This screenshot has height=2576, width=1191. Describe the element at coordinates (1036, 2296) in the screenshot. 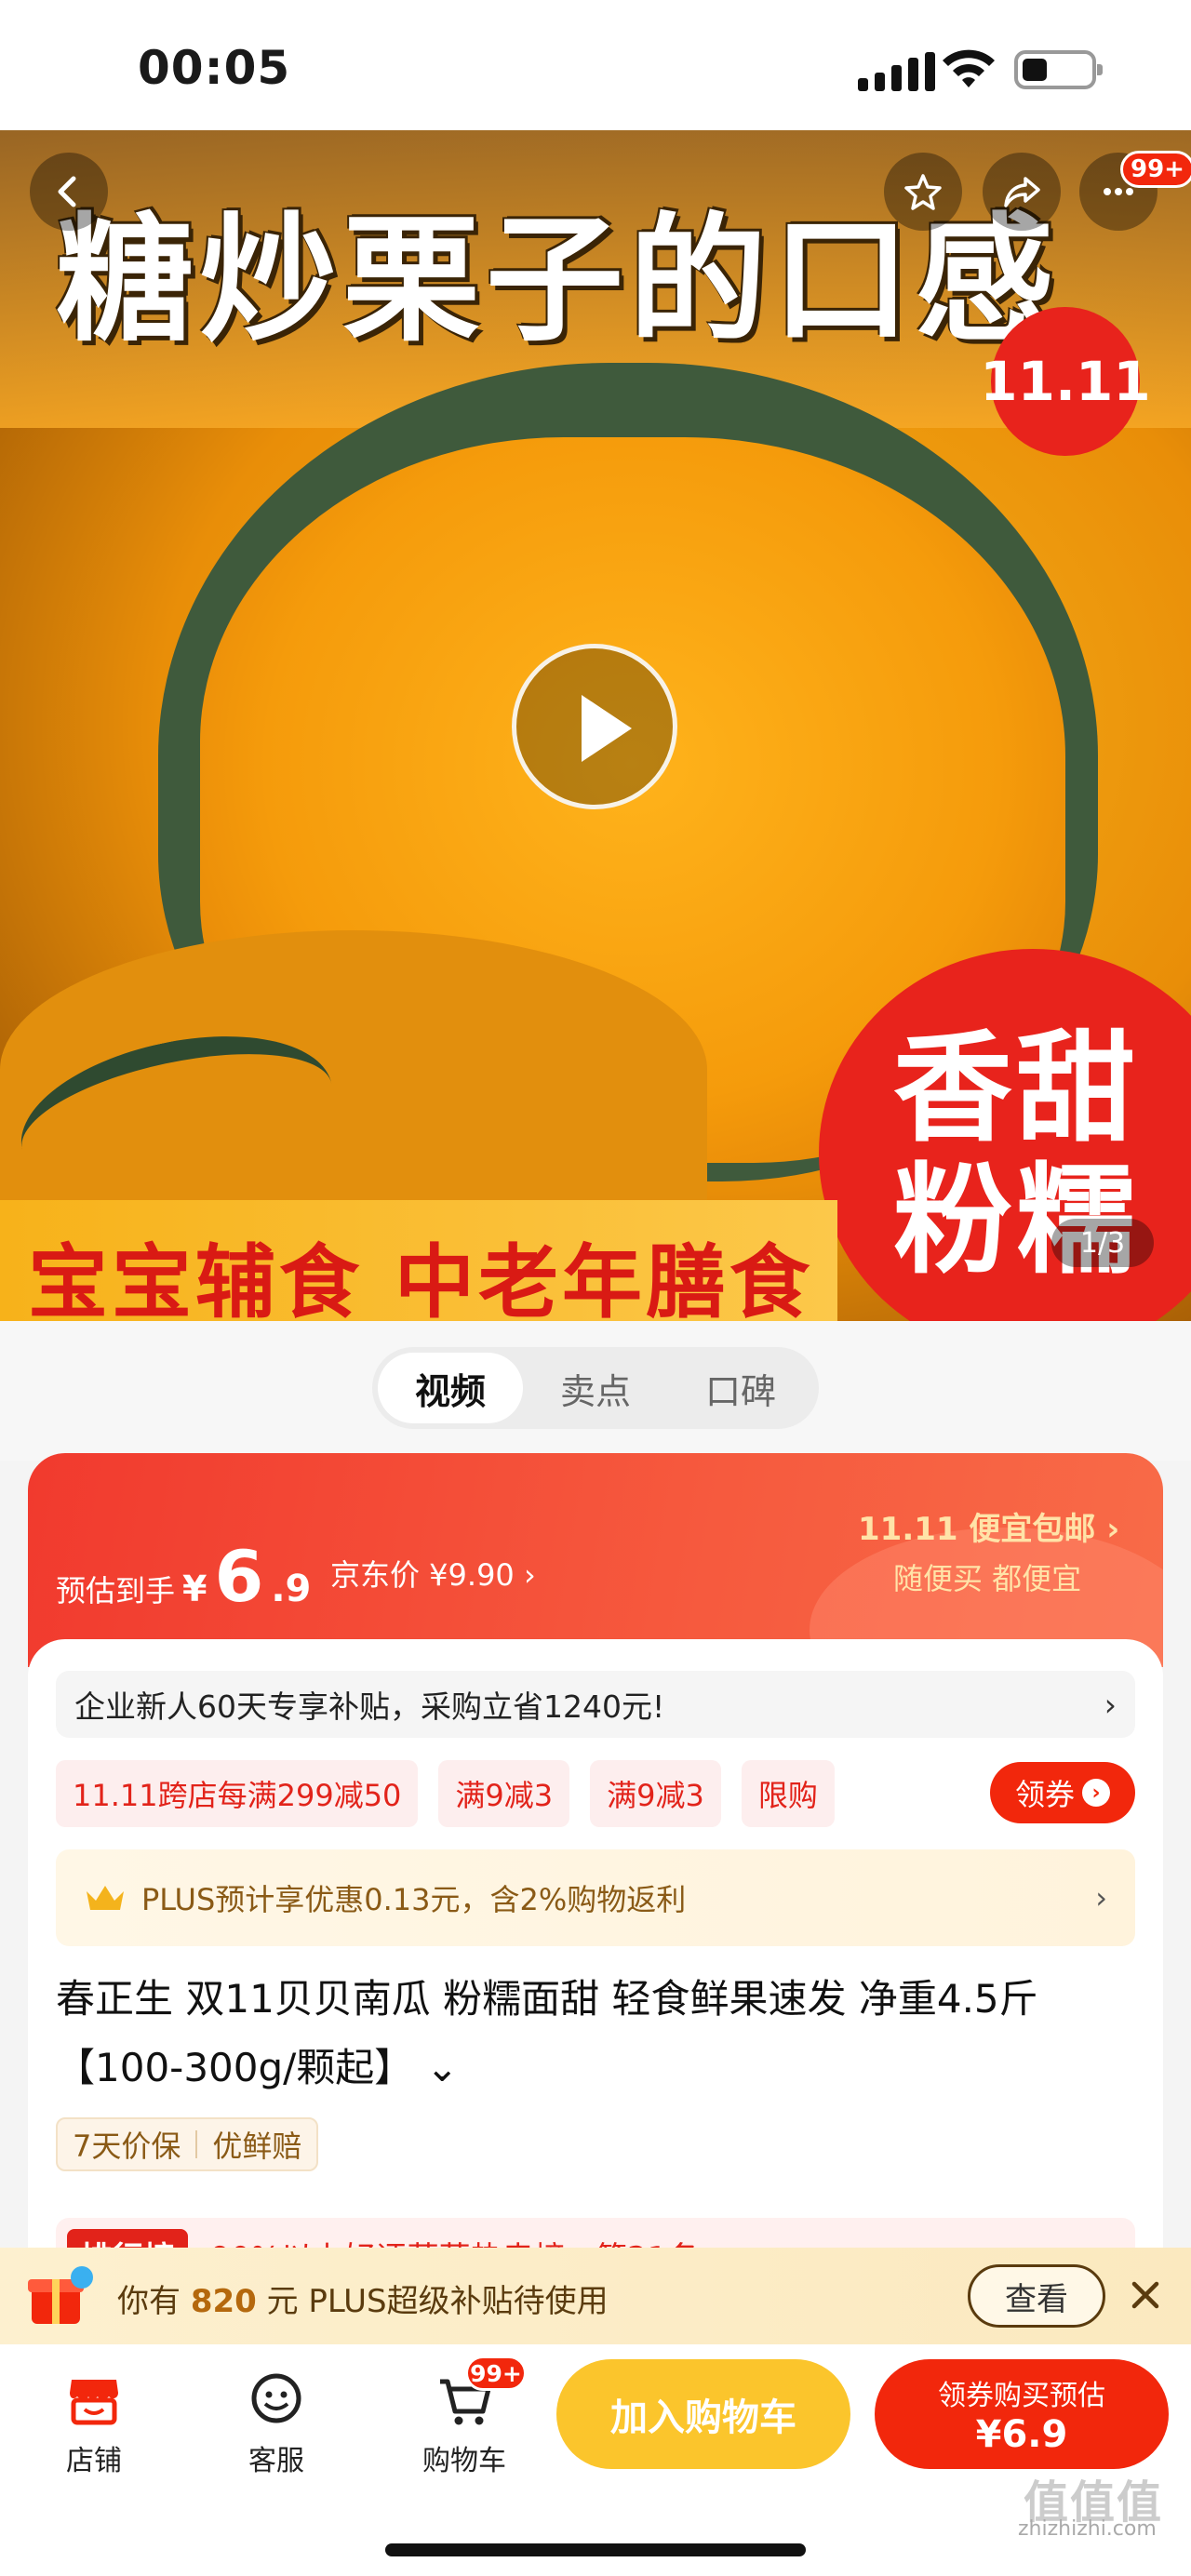

I see `view-button: 查看` at that location.